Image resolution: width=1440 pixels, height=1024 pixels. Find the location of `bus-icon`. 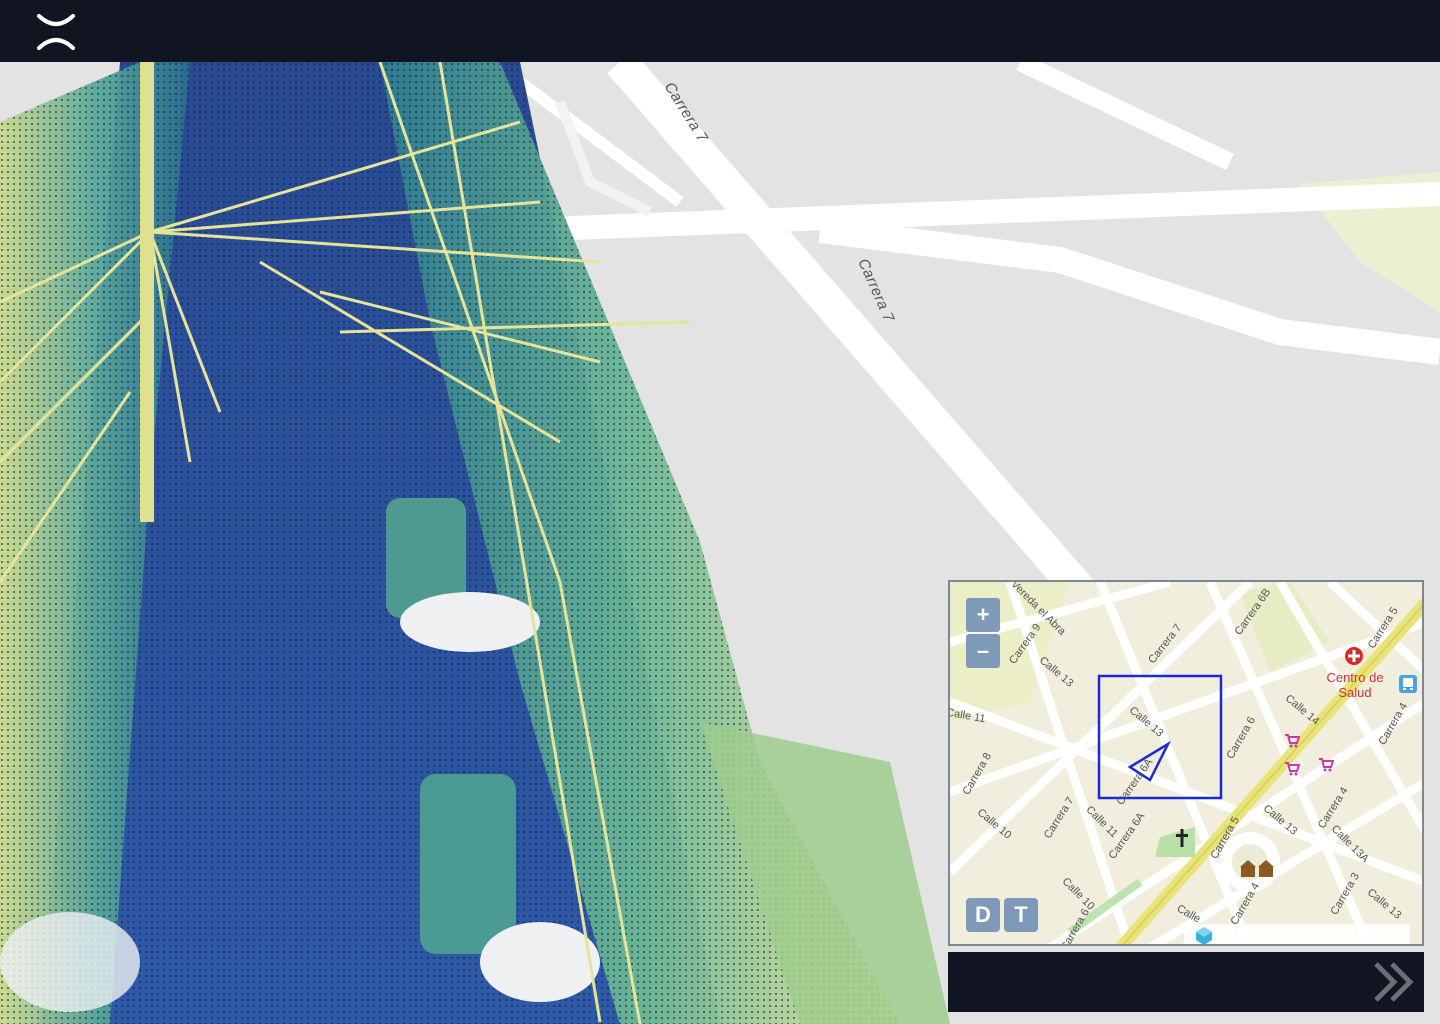

bus-icon is located at coordinates (1408, 684).